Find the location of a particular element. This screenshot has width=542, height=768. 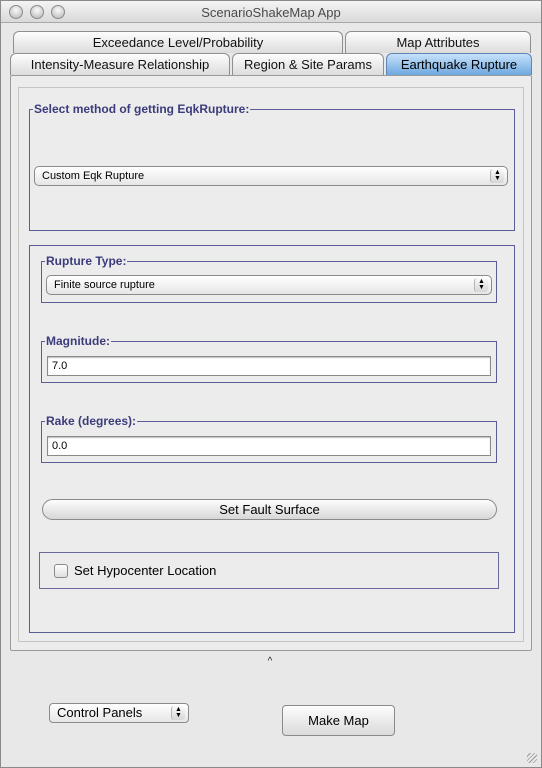

hypocenter-label: Set Hypocenter Location is located at coordinates (145, 570).